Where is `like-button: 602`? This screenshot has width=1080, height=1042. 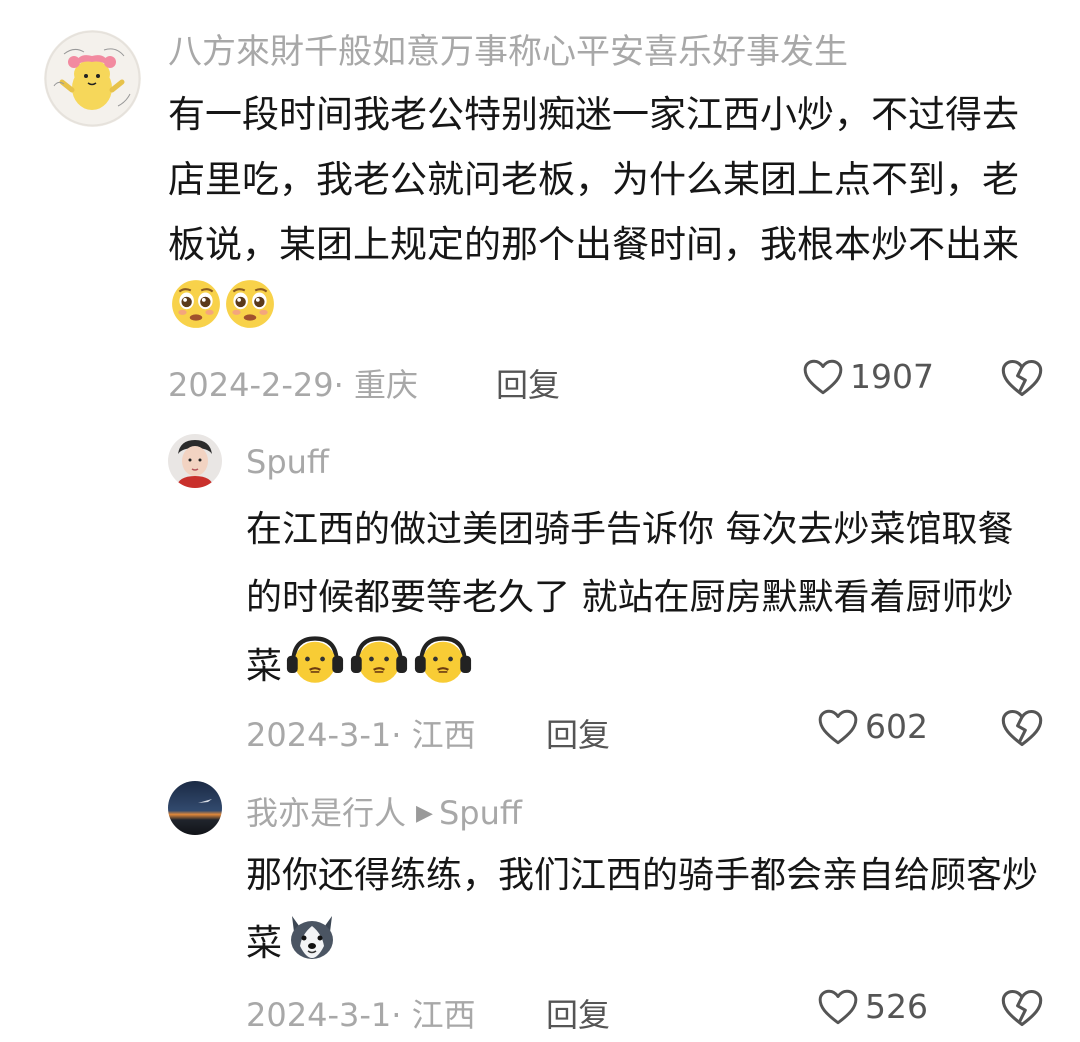
like-button: 602 is located at coordinates (872, 726).